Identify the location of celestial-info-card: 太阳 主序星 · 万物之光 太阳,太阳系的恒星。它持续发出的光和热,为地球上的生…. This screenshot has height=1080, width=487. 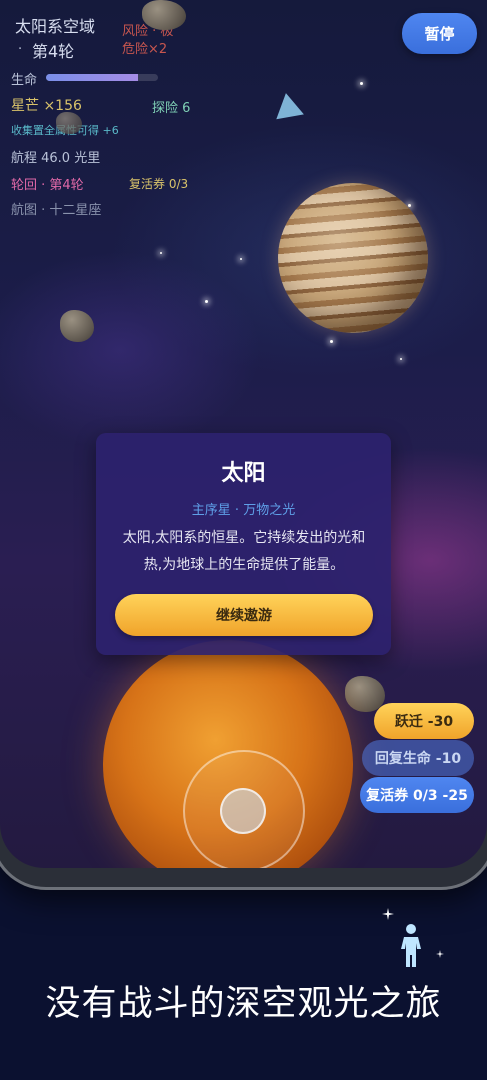
(243, 544).